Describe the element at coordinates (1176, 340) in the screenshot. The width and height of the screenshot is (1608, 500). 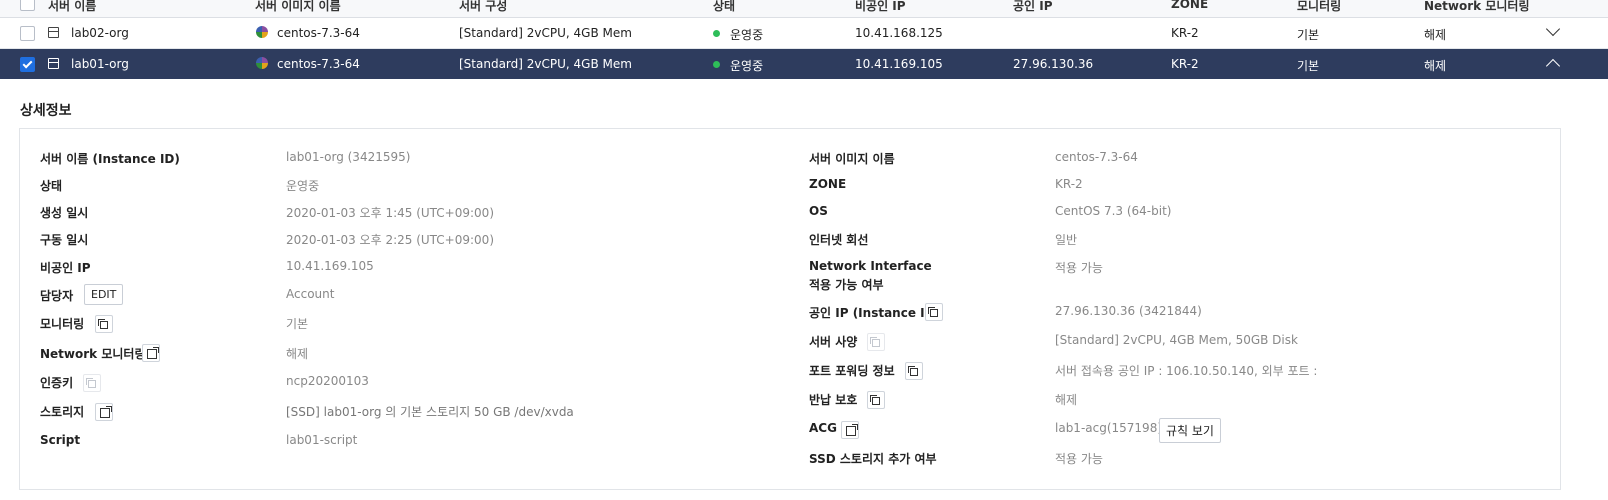
I see `value-server-spec: [Standard] 2vCPU, 4GB Mem, 50GB Disk` at that location.